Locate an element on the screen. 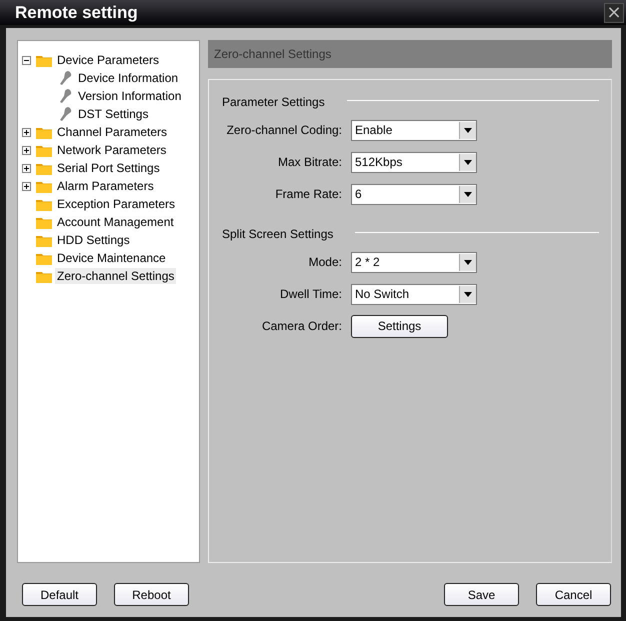  dropdown: 512Kbps is located at coordinates (414, 162).